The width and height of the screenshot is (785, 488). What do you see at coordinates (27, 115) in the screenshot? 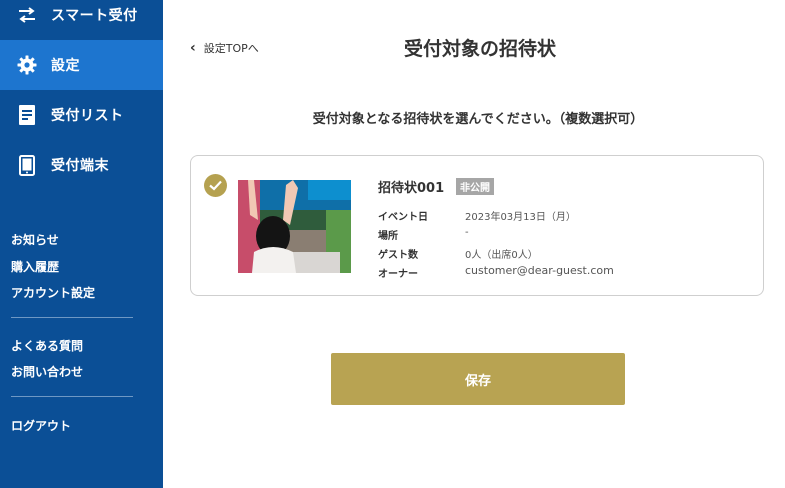
I see `document-list-icon` at bounding box center [27, 115].